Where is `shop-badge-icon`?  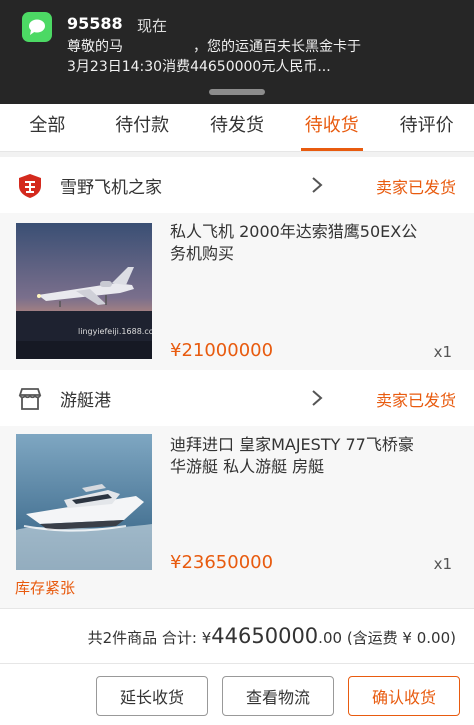
shop-badge-icon is located at coordinates (30, 186).